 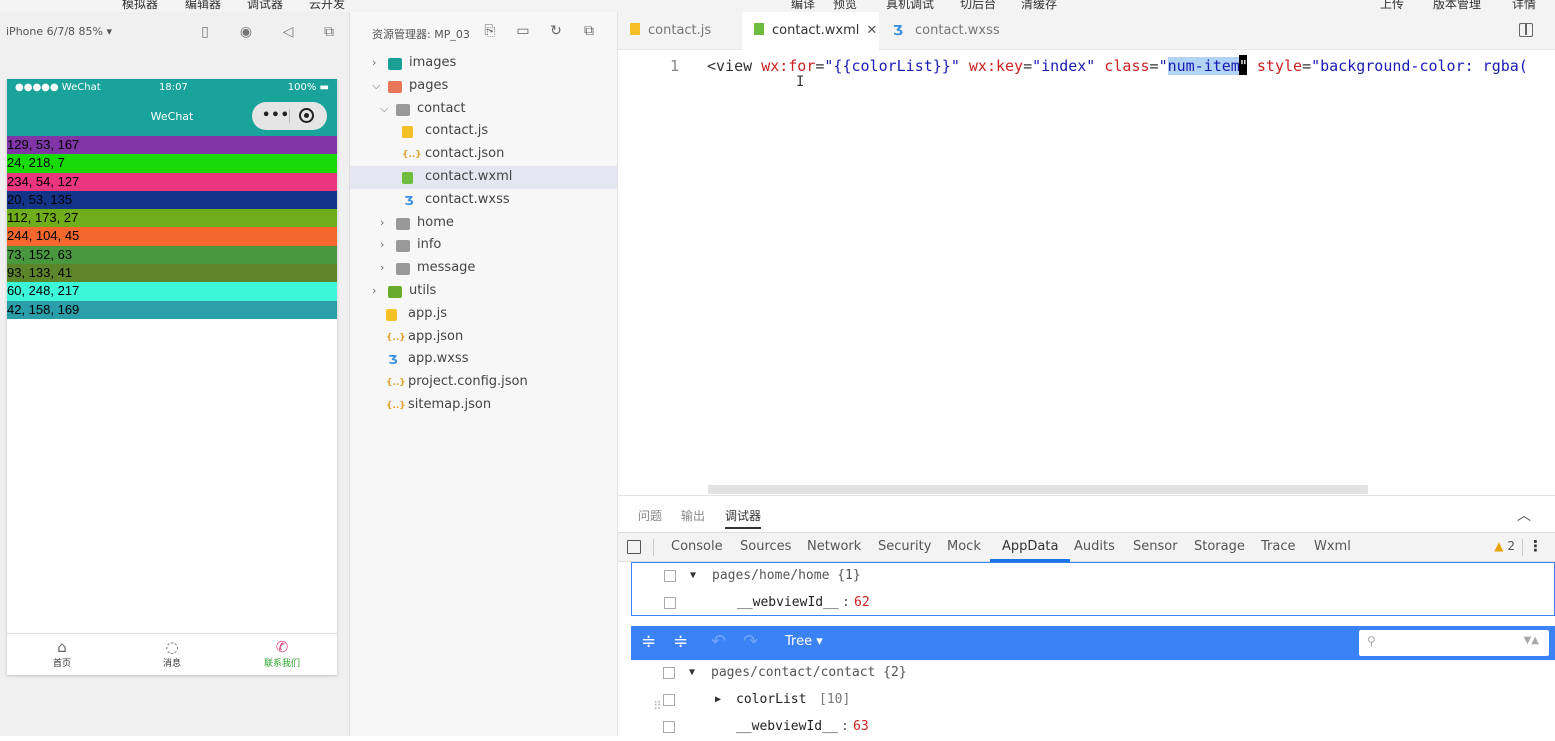 What do you see at coordinates (803, 6) in the screenshot?
I see `menu-compile: 编译` at bounding box center [803, 6].